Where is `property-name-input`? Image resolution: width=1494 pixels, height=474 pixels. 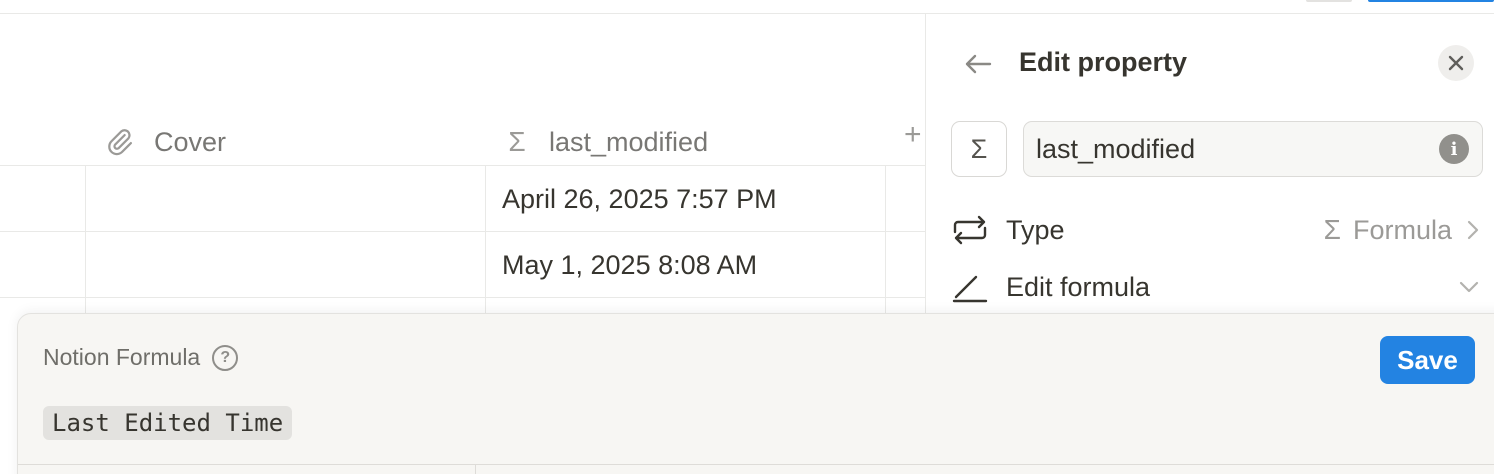
property-name-input is located at coordinates (1253, 149).